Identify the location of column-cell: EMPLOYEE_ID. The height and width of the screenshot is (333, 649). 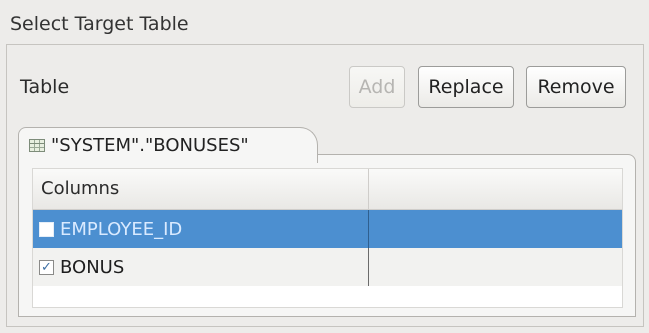
(201, 229).